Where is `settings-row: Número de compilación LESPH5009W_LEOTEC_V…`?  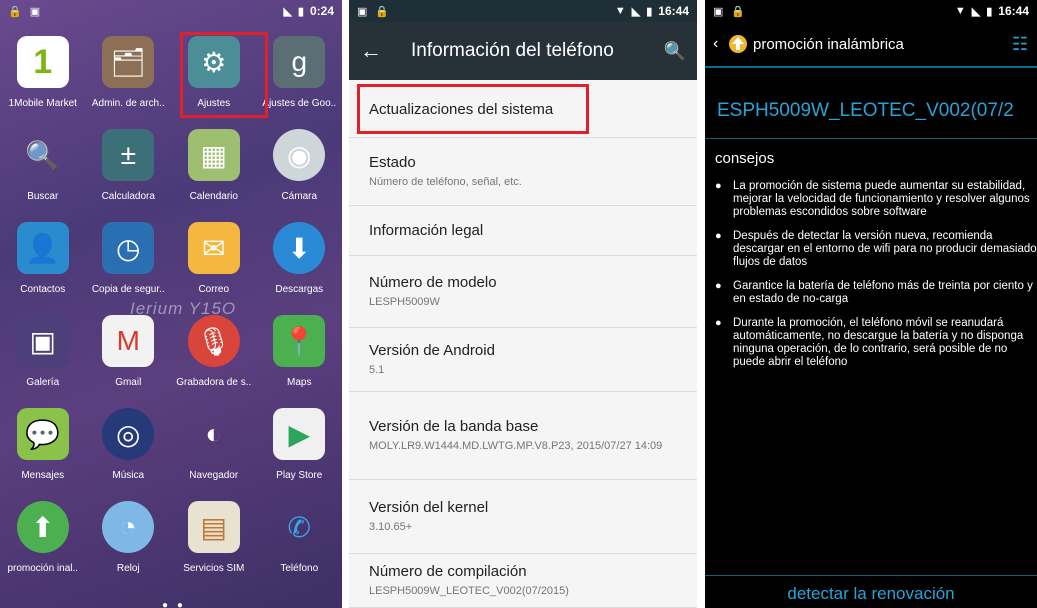 settings-row: Número de compilación LESPH5009W_LEOTEC_V… is located at coordinates (523, 581).